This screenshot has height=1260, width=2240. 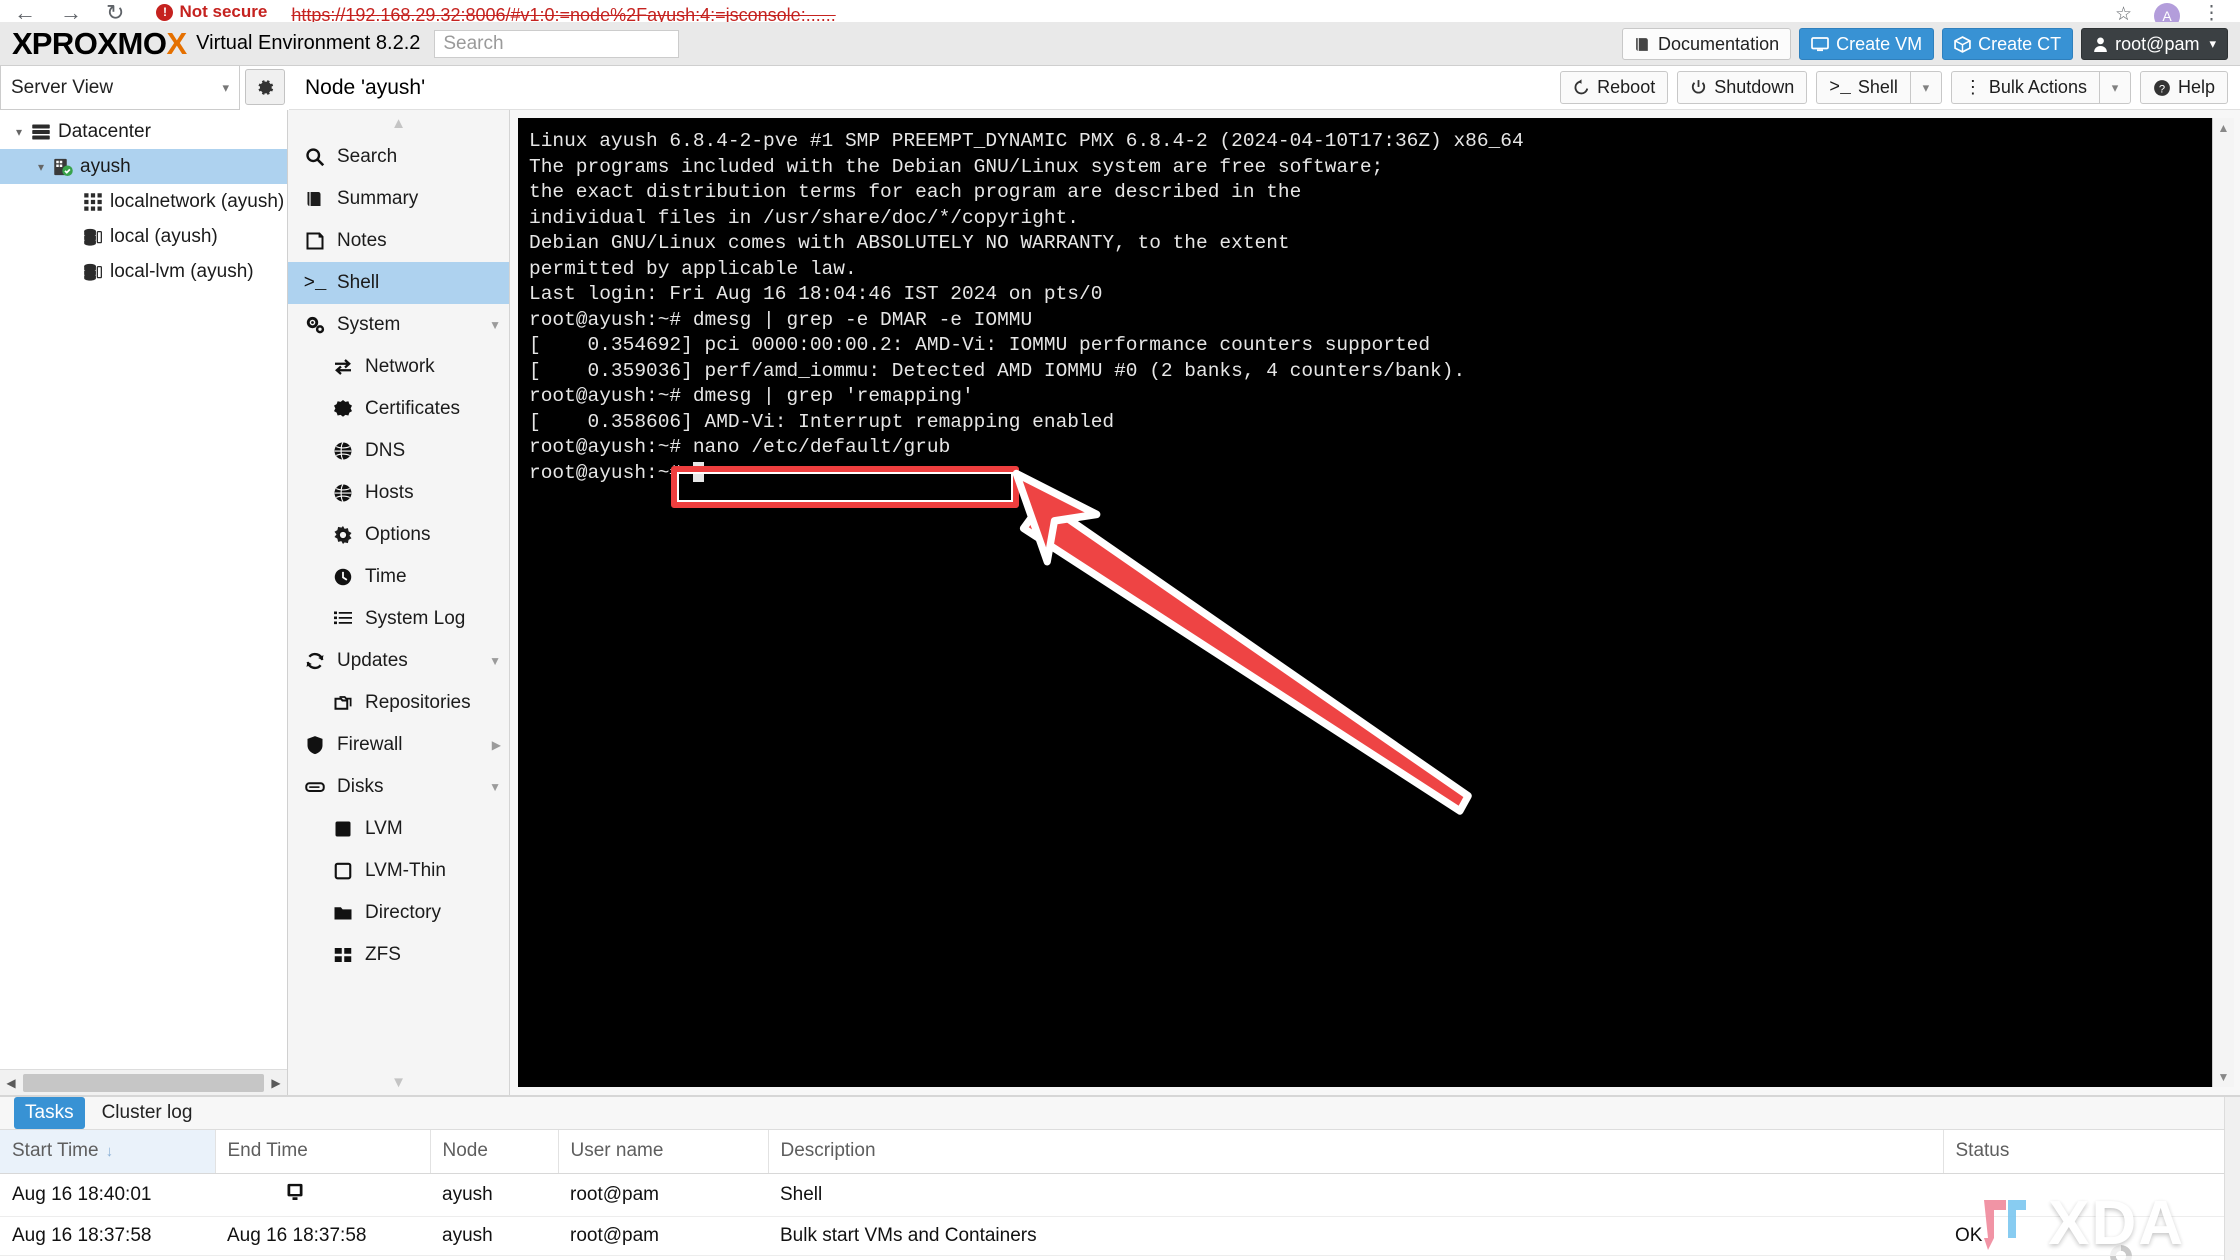 I want to click on table-row: Aug 16 18:40:01 ayush root@pam Shell, so click(x=1120, y=1195).